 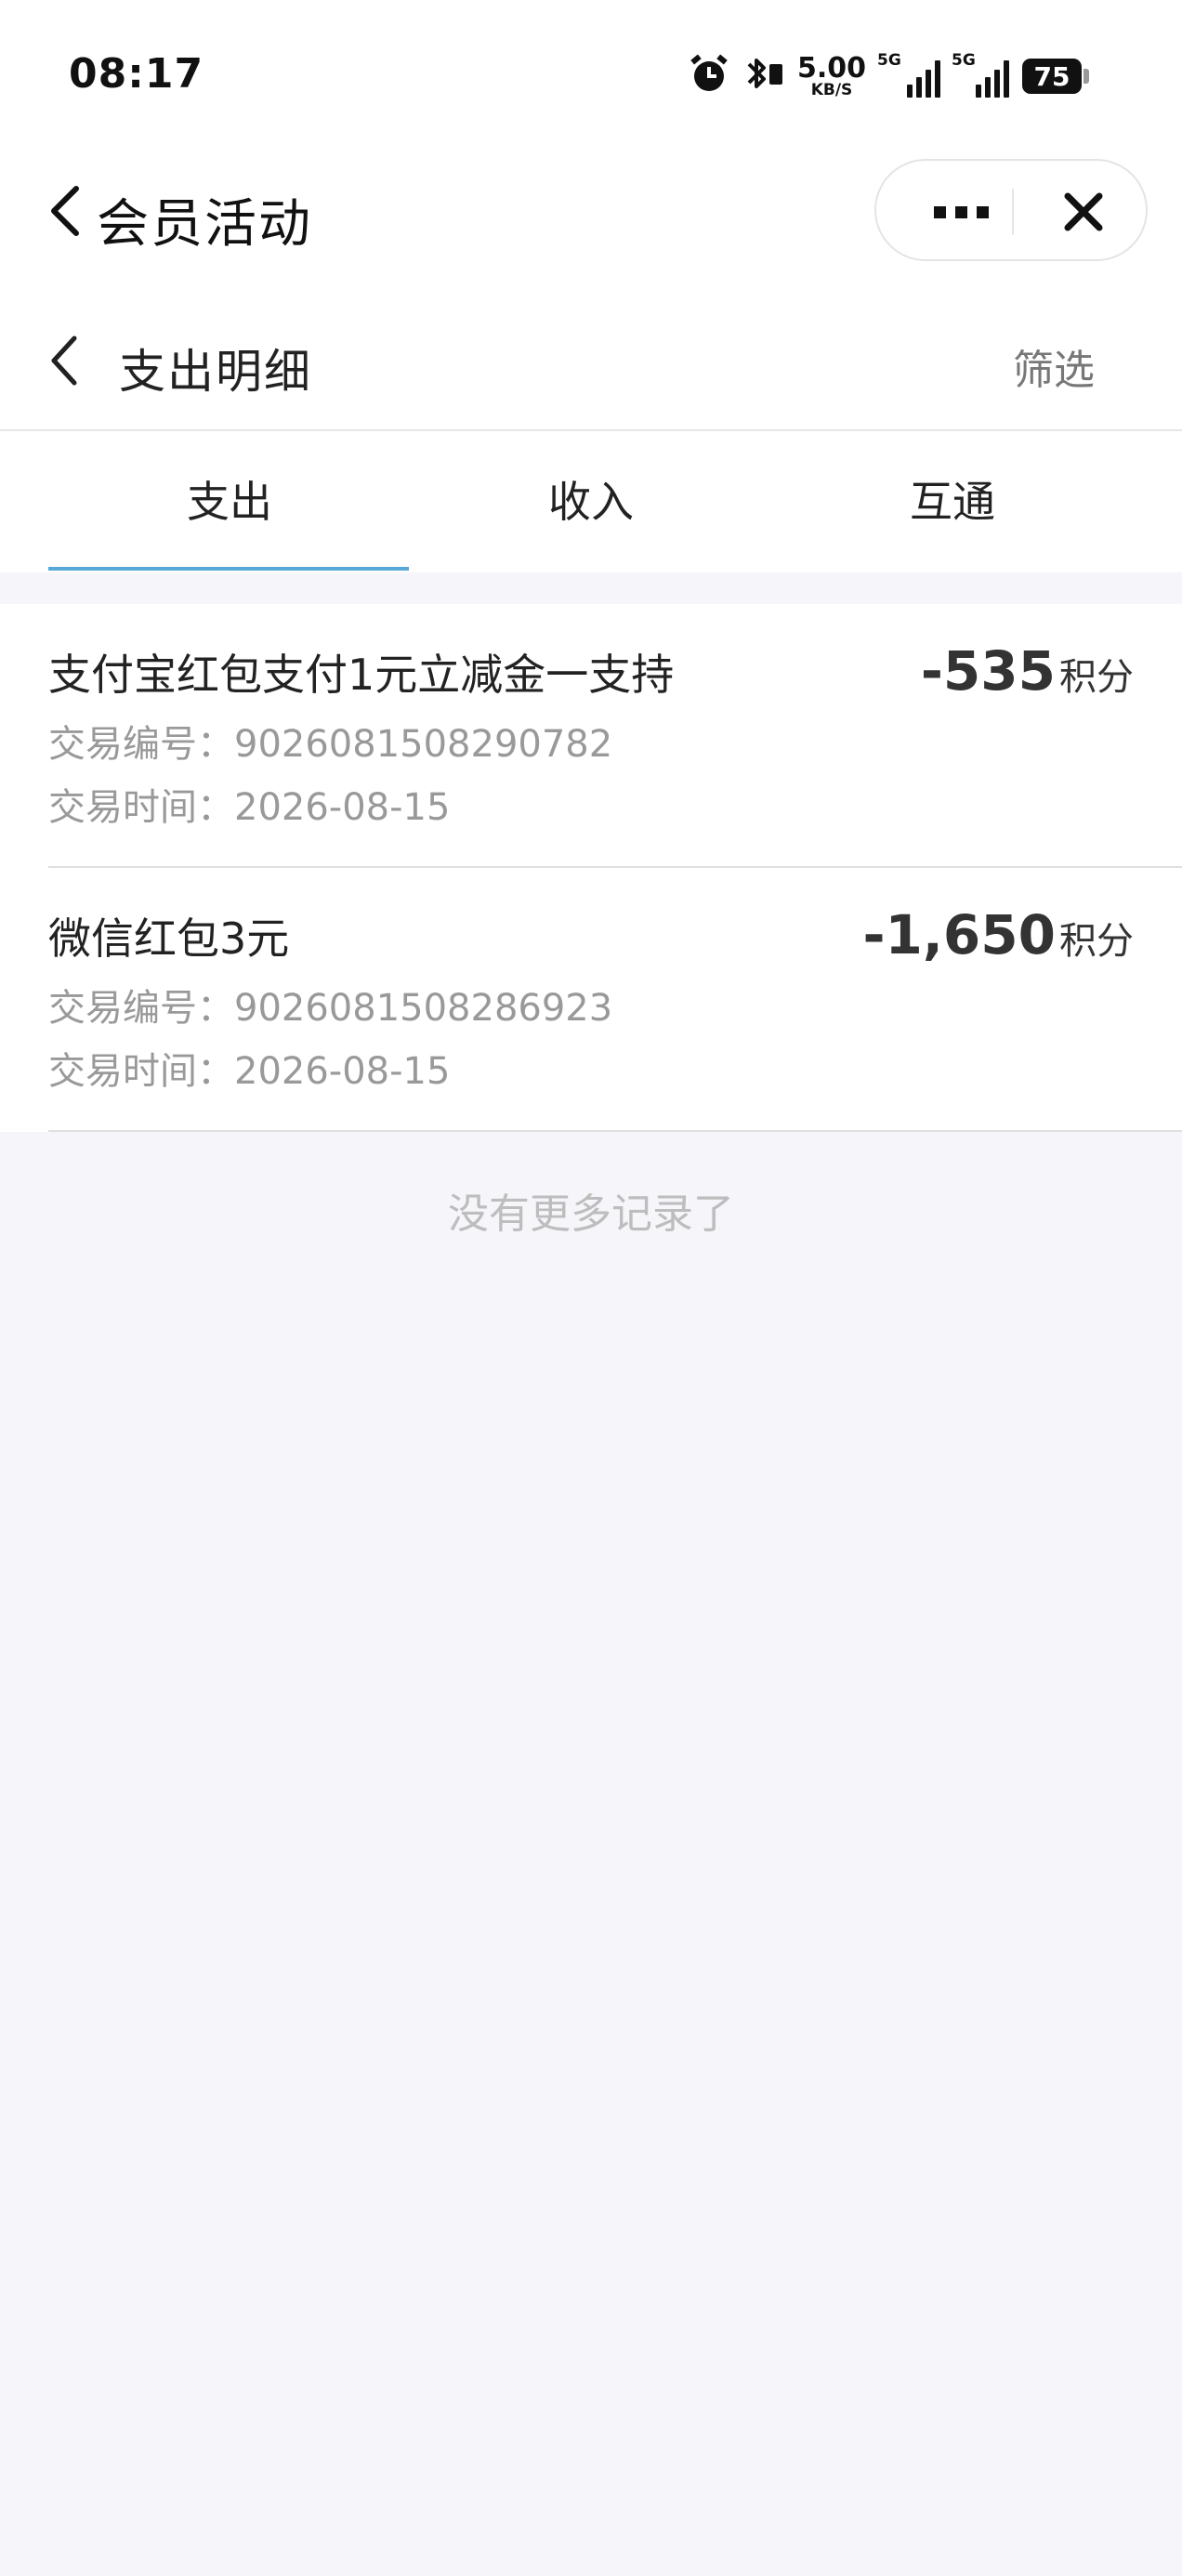 What do you see at coordinates (591, 499) in the screenshot?
I see `tab-income: 收入` at bounding box center [591, 499].